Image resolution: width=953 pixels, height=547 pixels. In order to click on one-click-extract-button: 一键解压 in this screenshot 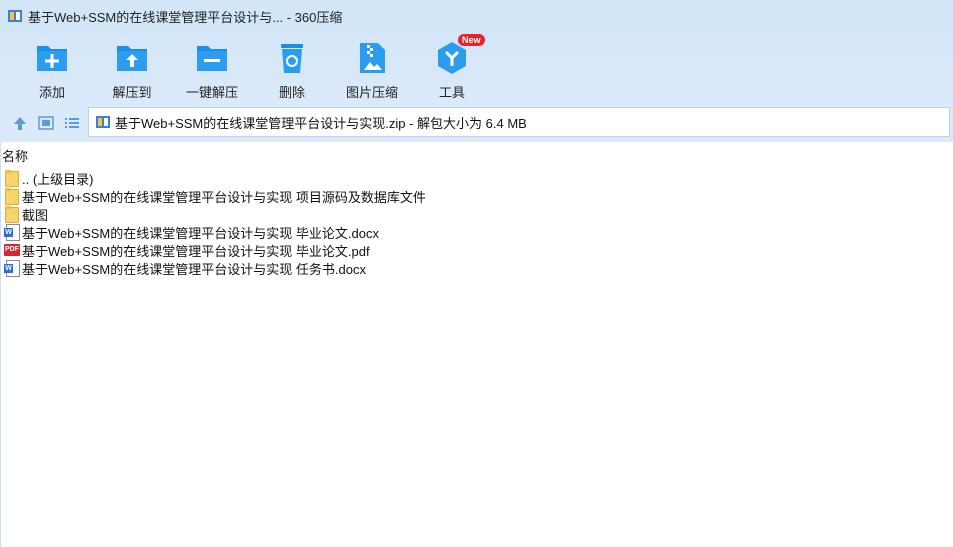, I will do `click(212, 68)`.